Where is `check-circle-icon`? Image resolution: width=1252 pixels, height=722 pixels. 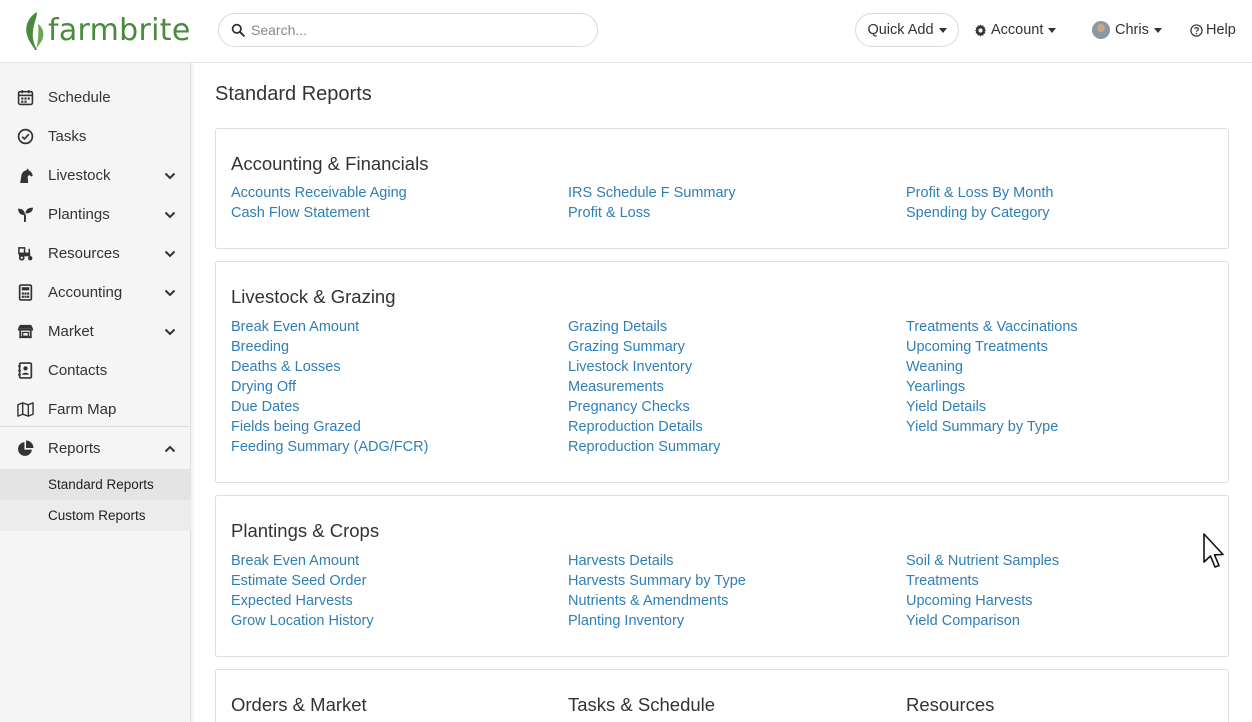
check-circle-icon is located at coordinates (25, 136).